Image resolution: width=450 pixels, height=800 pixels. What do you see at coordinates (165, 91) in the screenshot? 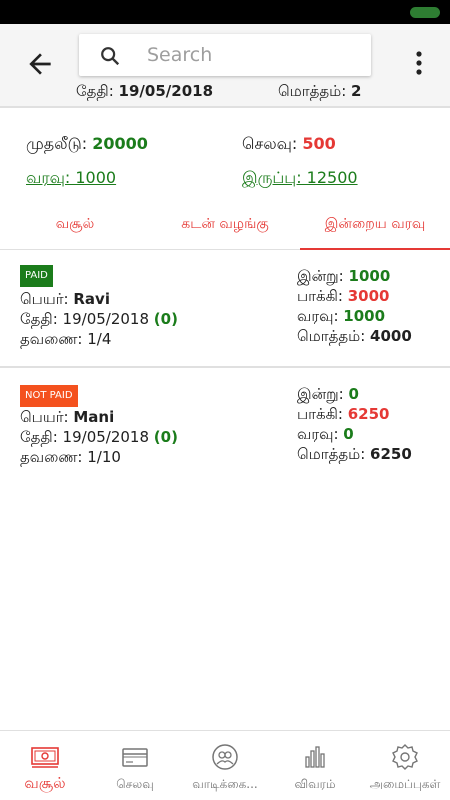
I see `header-date-value: 19/05/2018` at bounding box center [165, 91].